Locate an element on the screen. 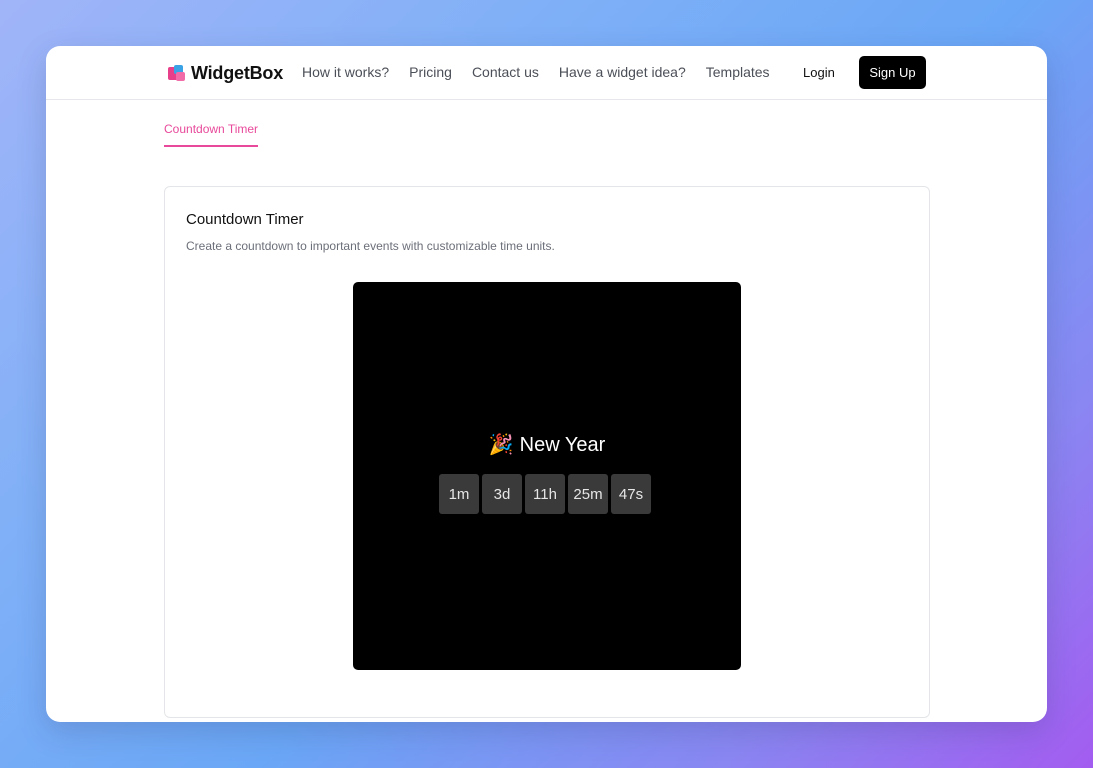 The width and height of the screenshot is (1093, 768). brand-logo-link: WidgetBox is located at coordinates (225, 73).